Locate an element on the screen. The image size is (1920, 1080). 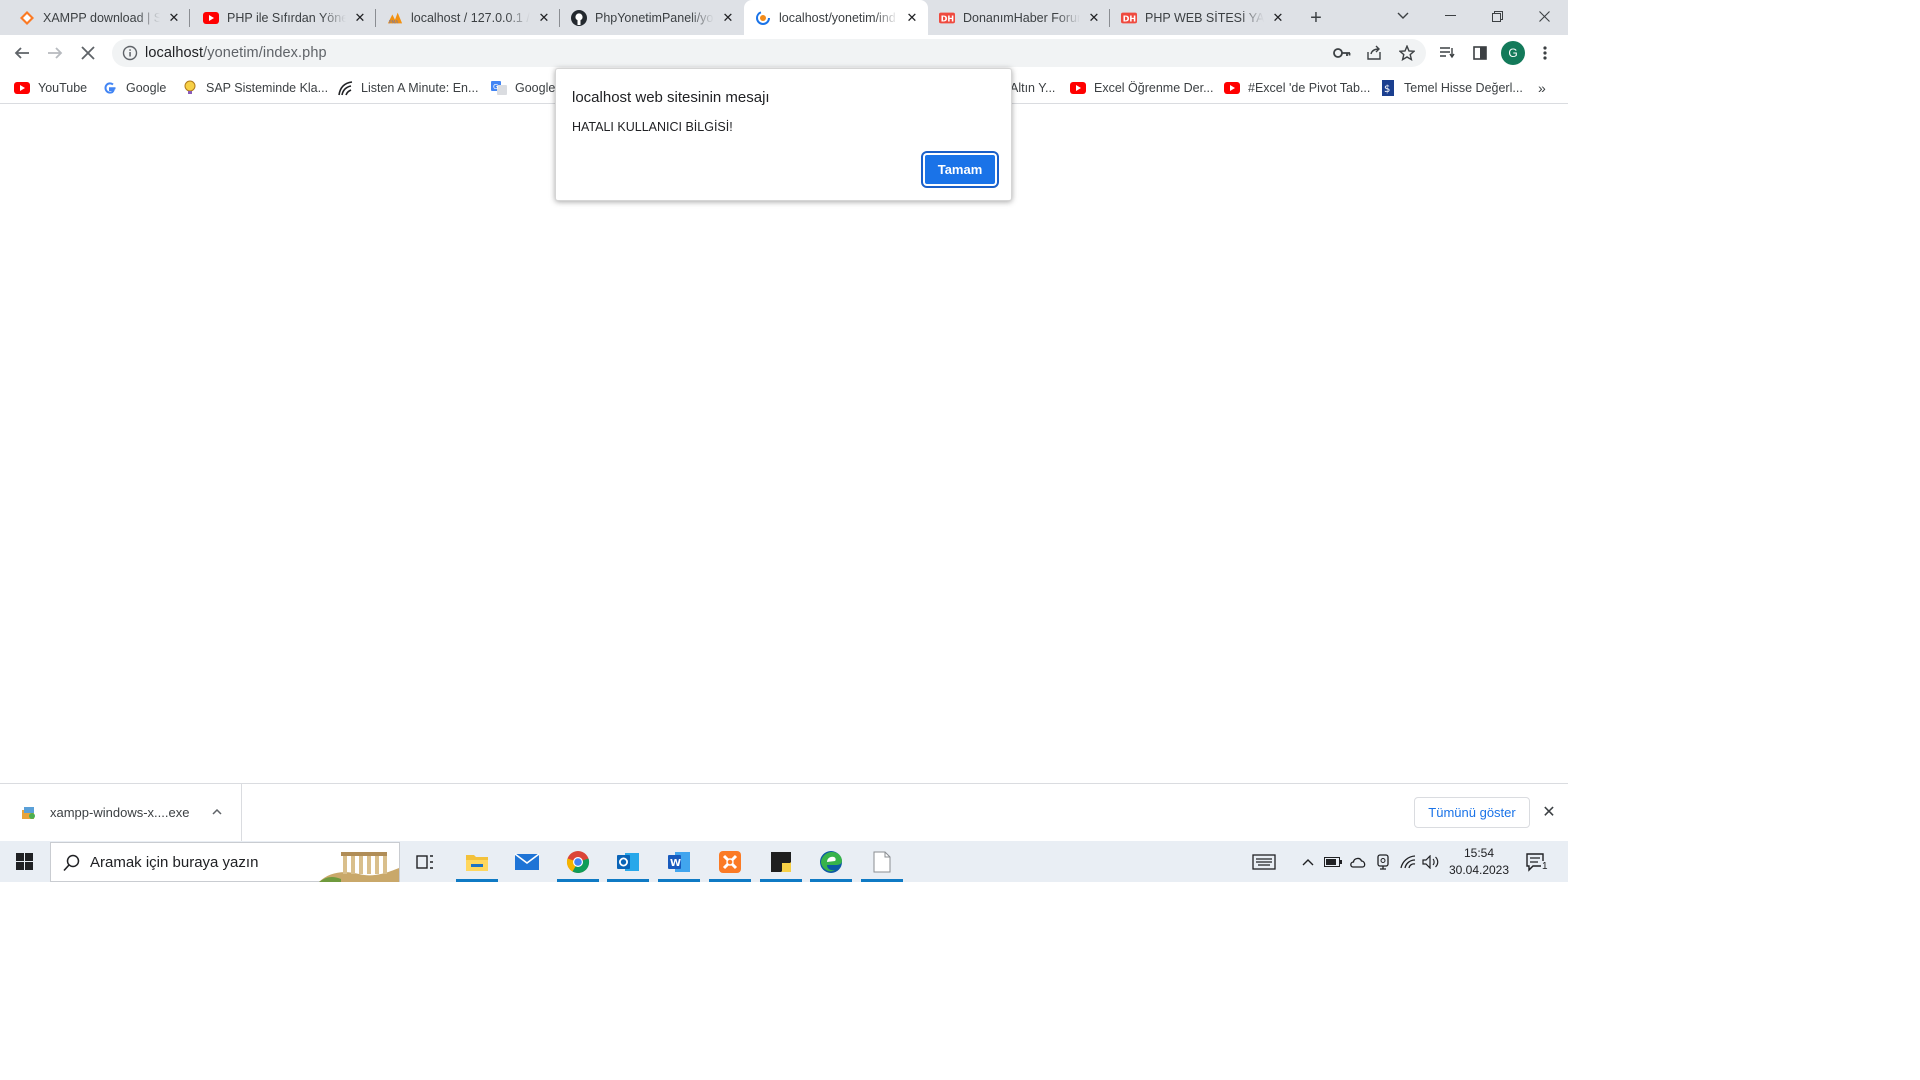
listen-minute-icon is located at coordinates (345, 88).